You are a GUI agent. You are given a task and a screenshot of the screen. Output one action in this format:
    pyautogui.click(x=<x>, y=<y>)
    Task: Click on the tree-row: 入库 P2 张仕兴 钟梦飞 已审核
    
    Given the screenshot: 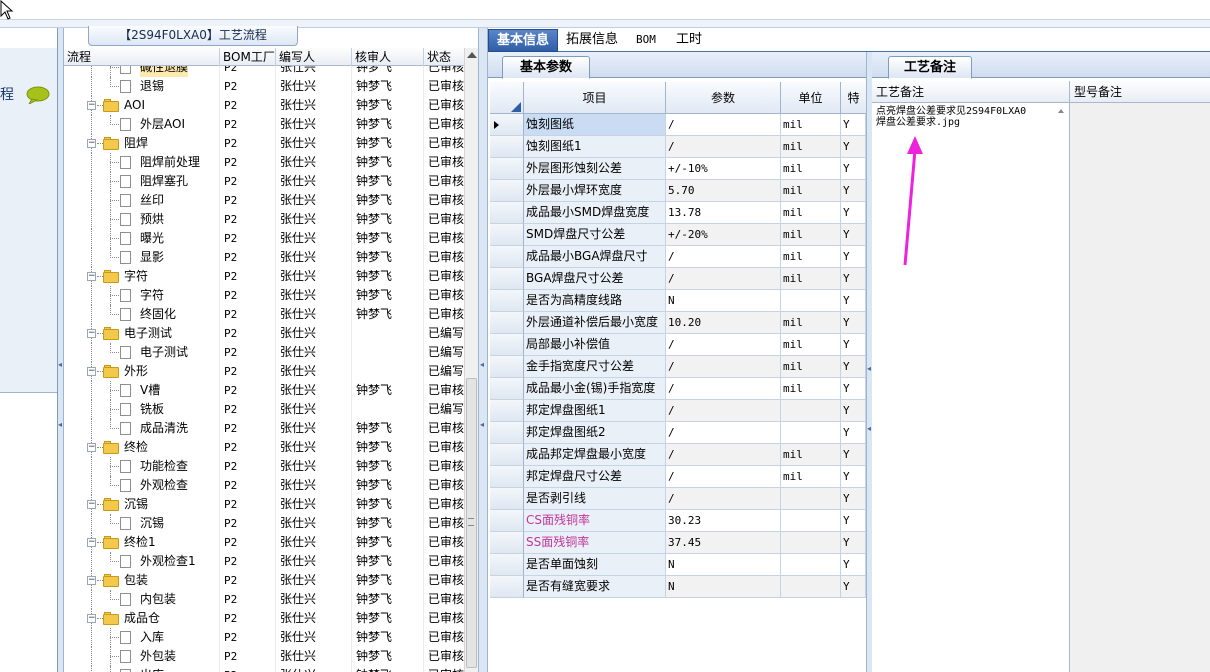 What is the action you would take?
    pyautogui.click(x=264, y=637)
    